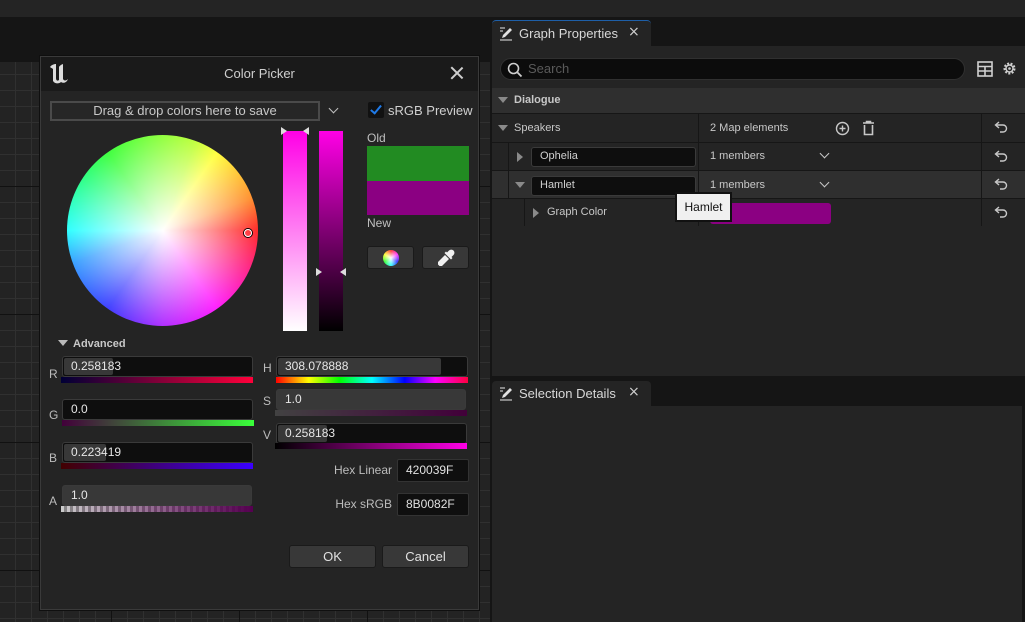  What do you see at coordinates (371, 399) in the screenshot?
I see `s-channel-field: 1.0` at bounding box center [371, 399].